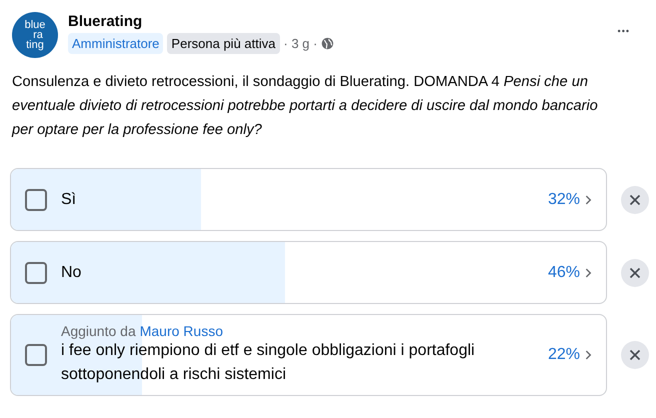  What do you see at coordinates (116, 43) in the screenshot?
I see `member-badge: Amministratore` at bounding box center [116, 43].